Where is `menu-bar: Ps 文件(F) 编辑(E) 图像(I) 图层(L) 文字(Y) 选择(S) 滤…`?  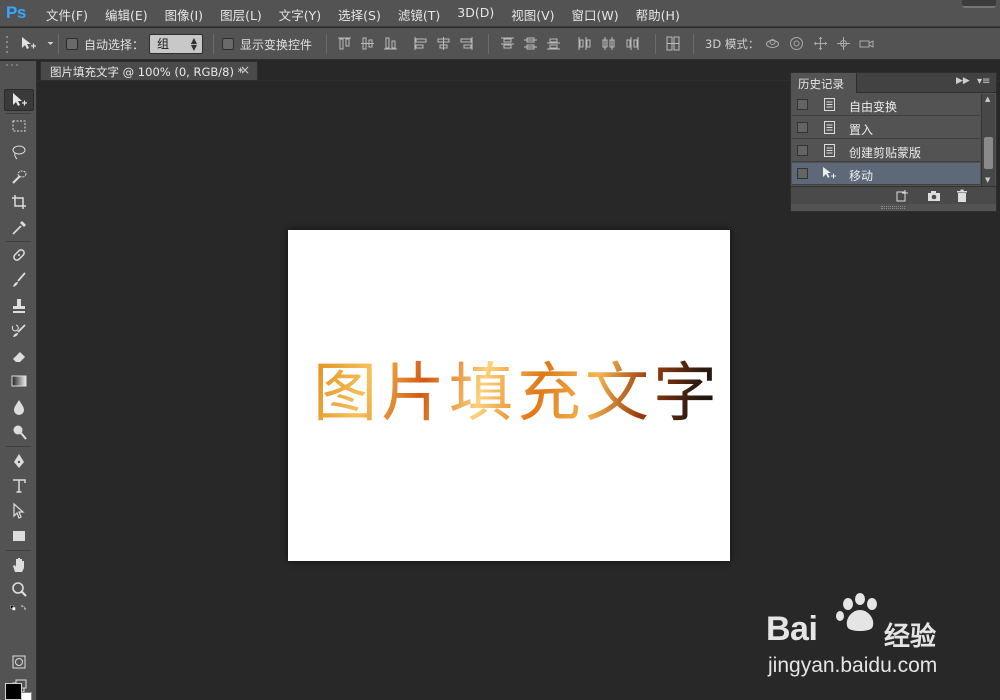
menu-bar: Ps 文件(F) 编辑(E) 图像(I) 图层(L) 文字(Y) 选择(S) 滤… is located at coordinates (500, 13).